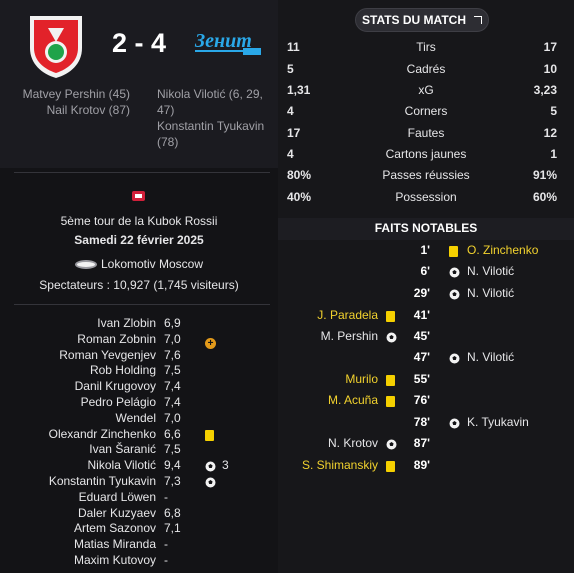 The image size is (574, 573). I want to click on event-home-player: Murilo, so click(361, 379).